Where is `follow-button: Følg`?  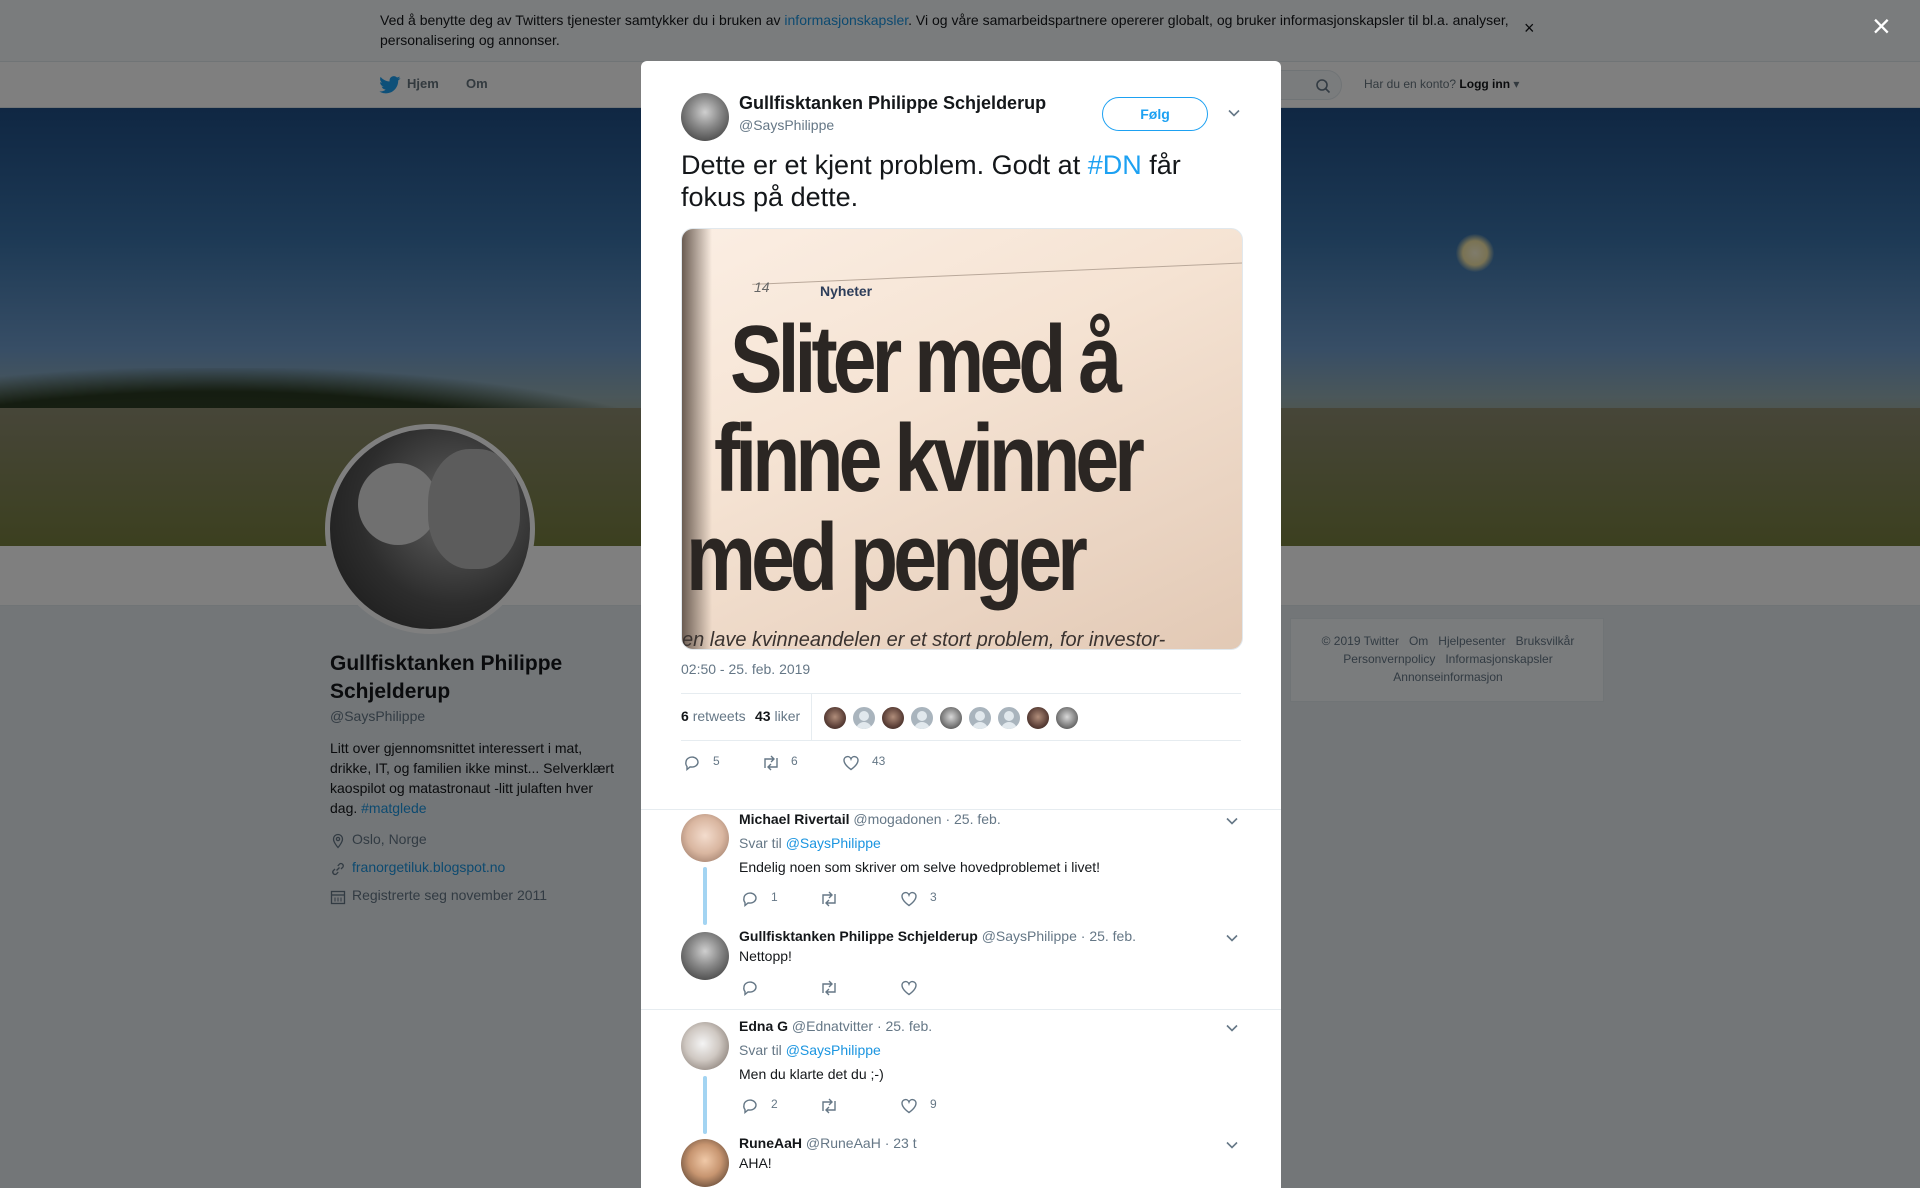
follow-button: Følg is located at coordinates (1155, 114).